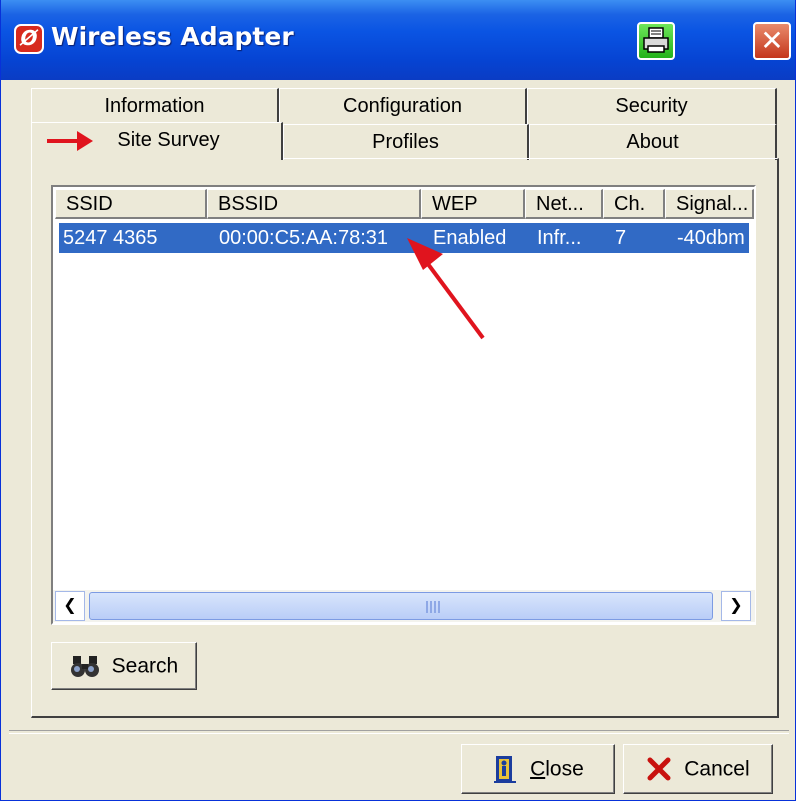  What do you see at coordinates (634, 204) in the screenshot?
I see `column-header-channel: Ch.` at bounding box center [634, 204].